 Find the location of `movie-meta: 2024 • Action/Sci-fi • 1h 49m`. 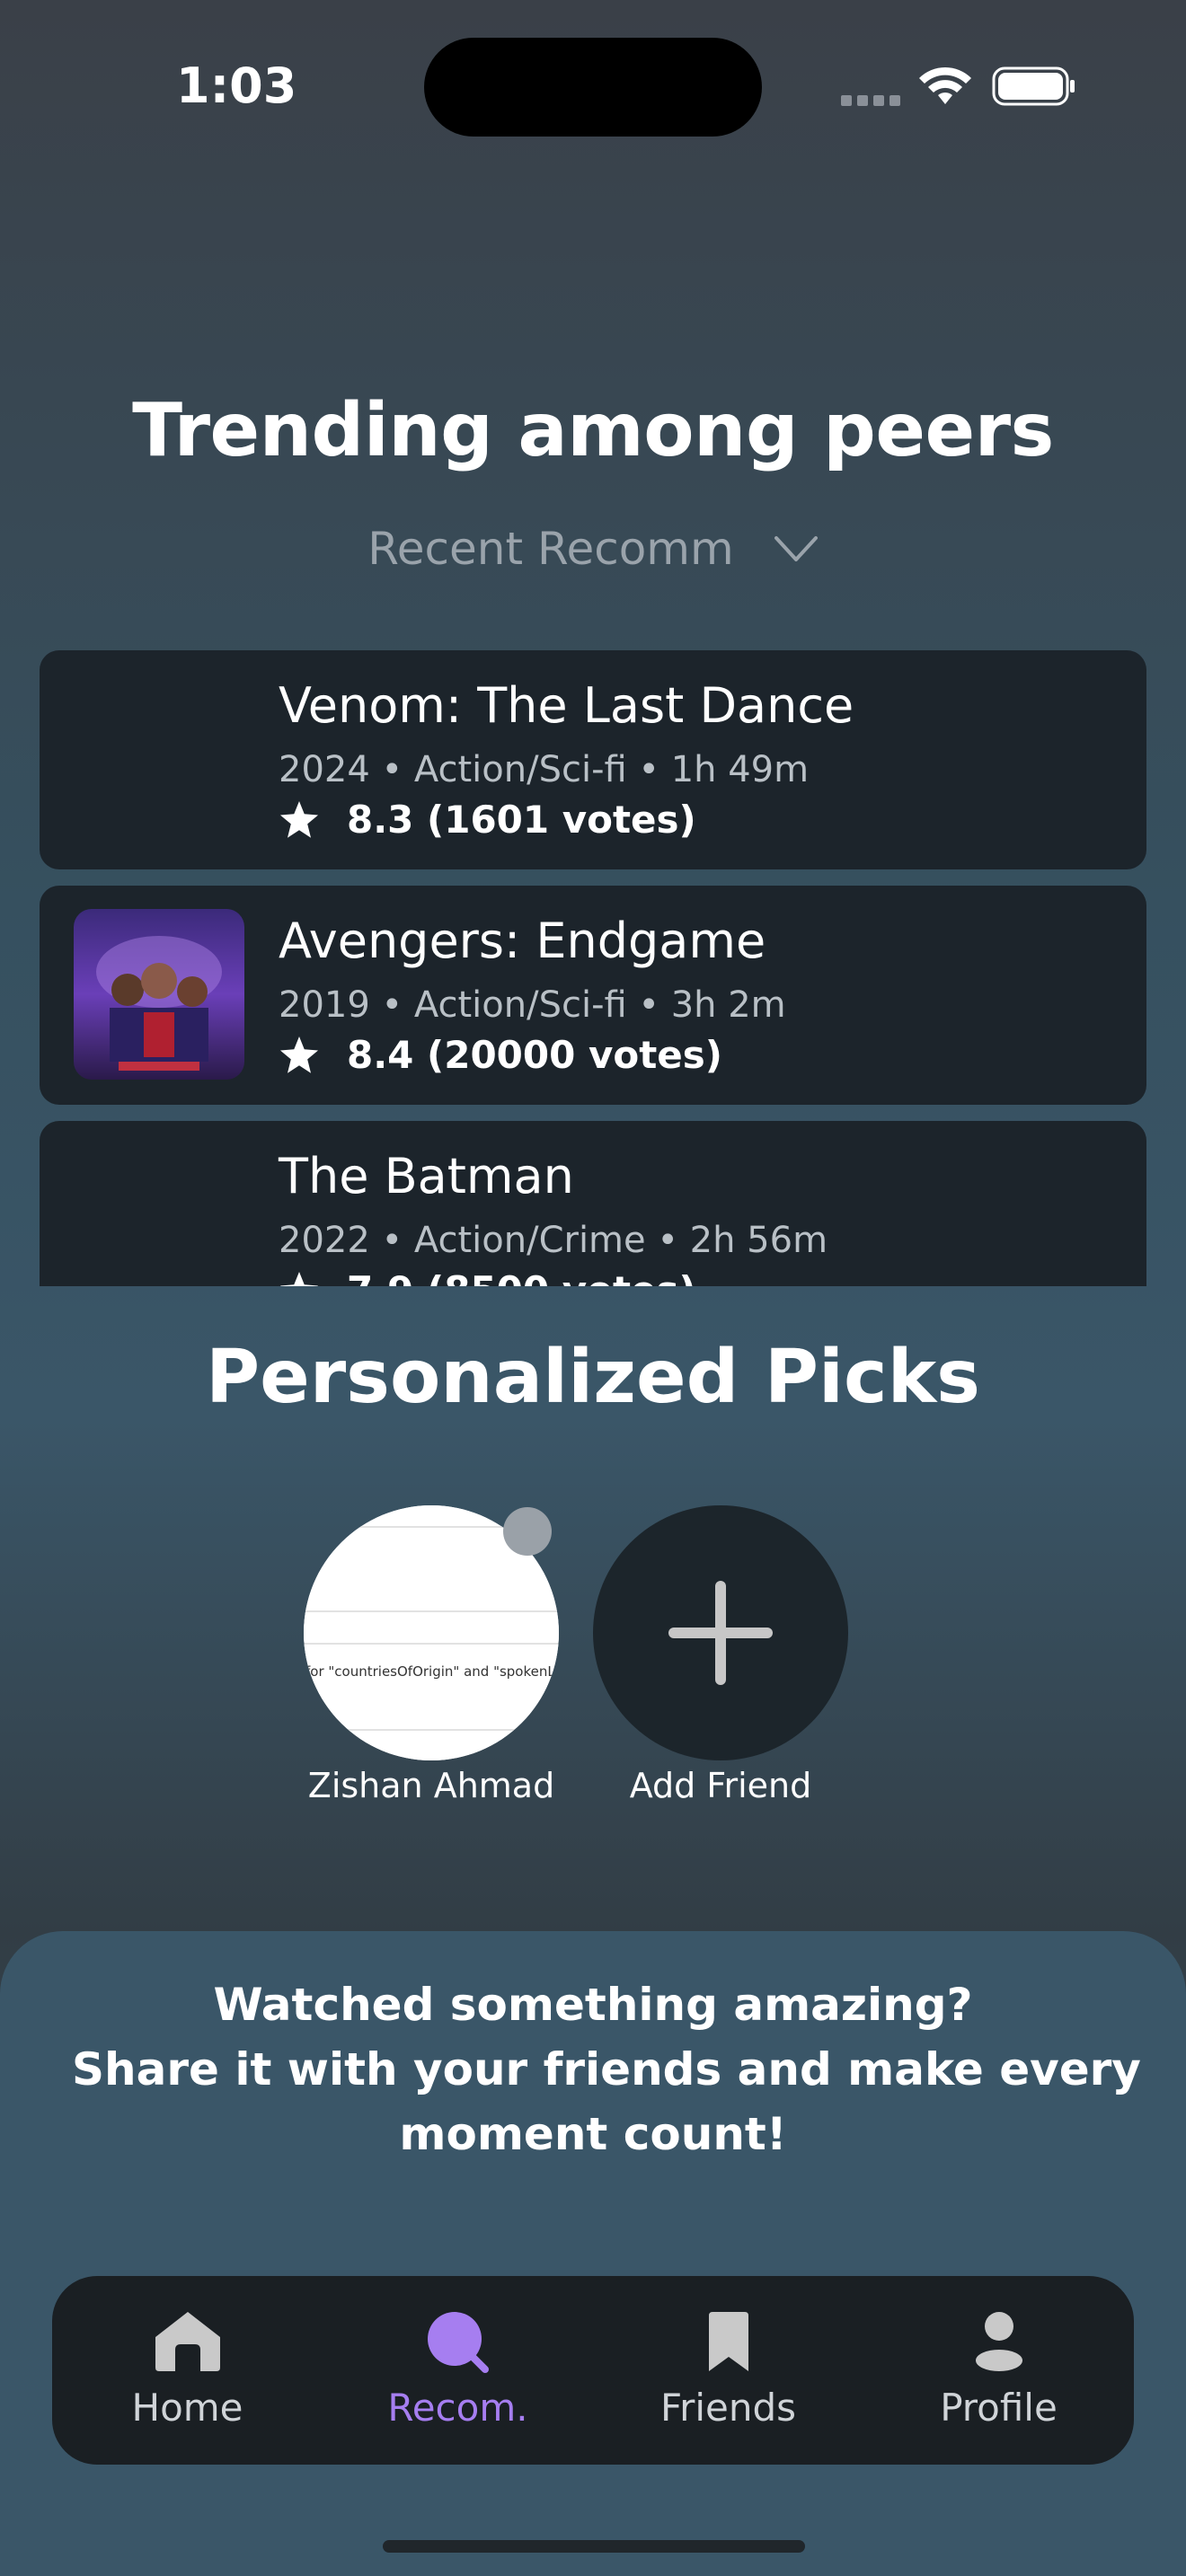

movie-meta: 2024 • Action/Sci-fi • 1h 49m is located at coordinates (544, 769).